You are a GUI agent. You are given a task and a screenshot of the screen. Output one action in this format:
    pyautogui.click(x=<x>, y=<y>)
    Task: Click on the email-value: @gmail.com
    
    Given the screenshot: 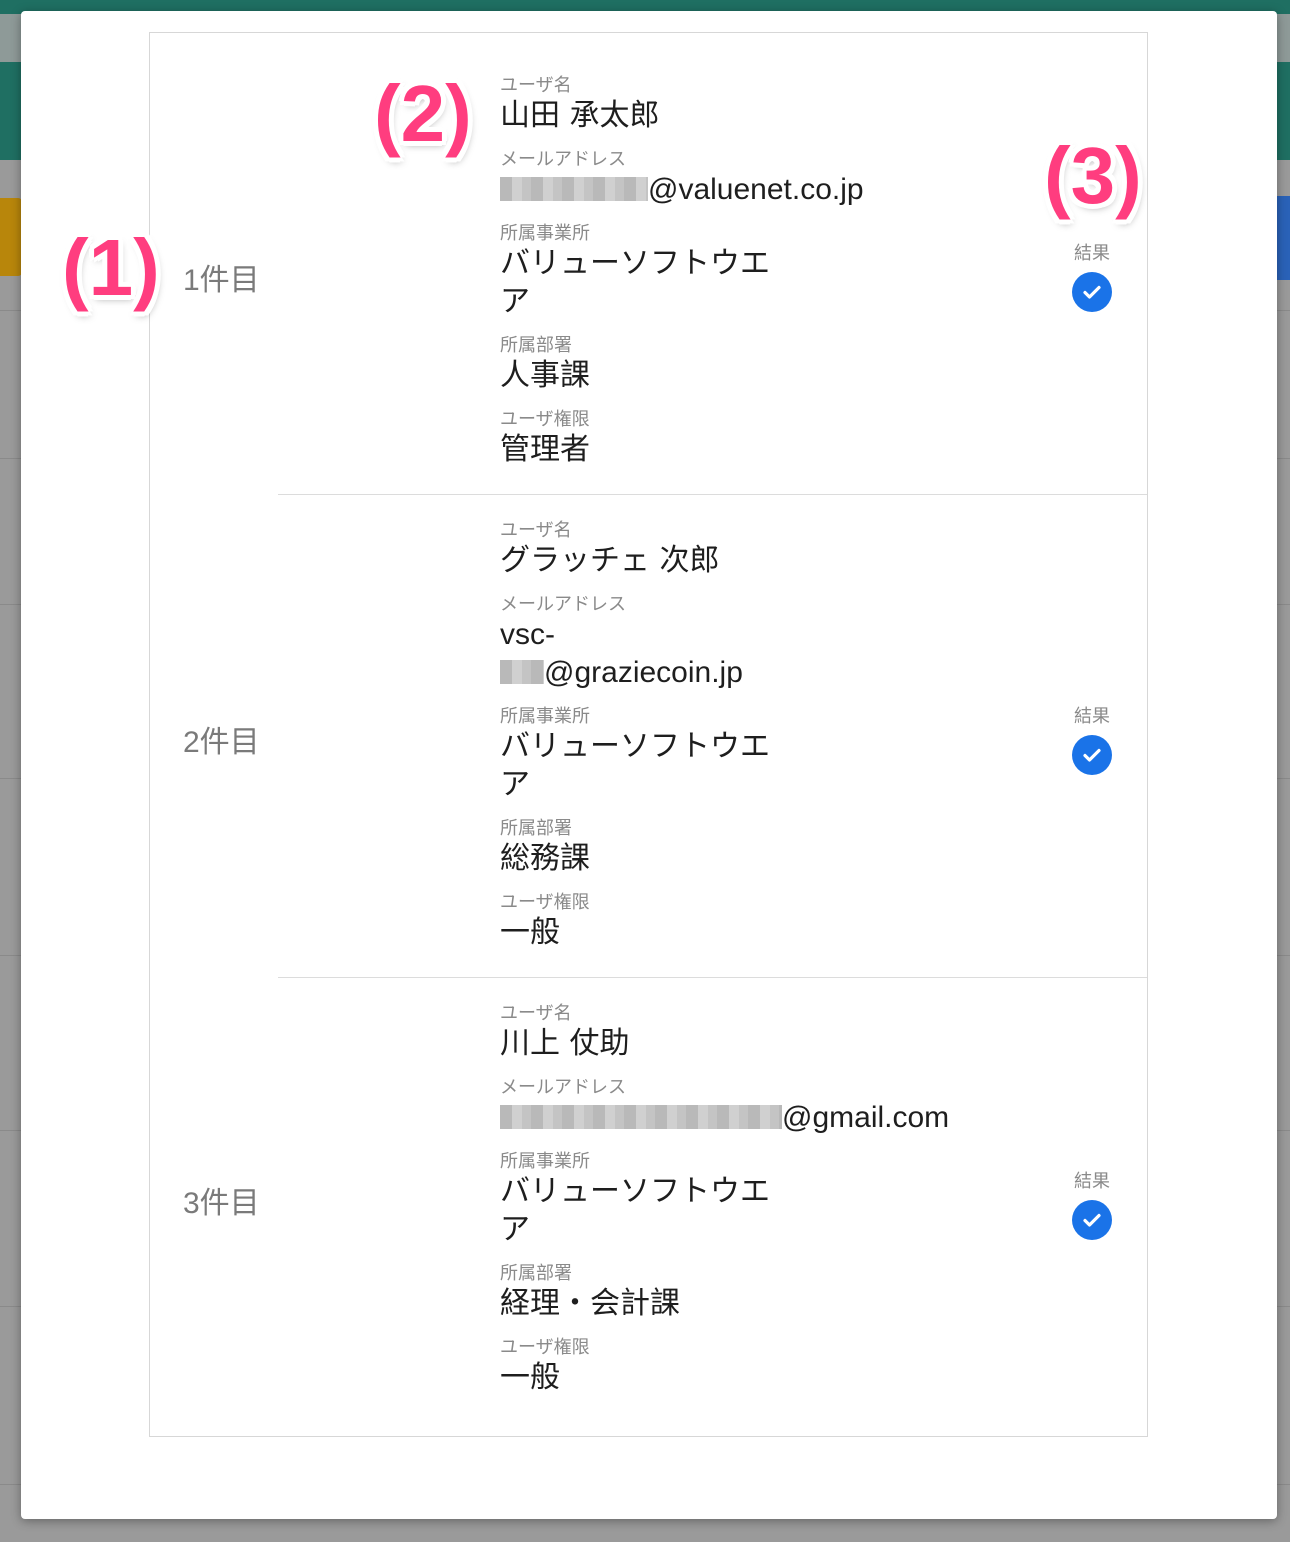 What is the action you would take?
    pyautogui.click(x=740, y=1118)
    